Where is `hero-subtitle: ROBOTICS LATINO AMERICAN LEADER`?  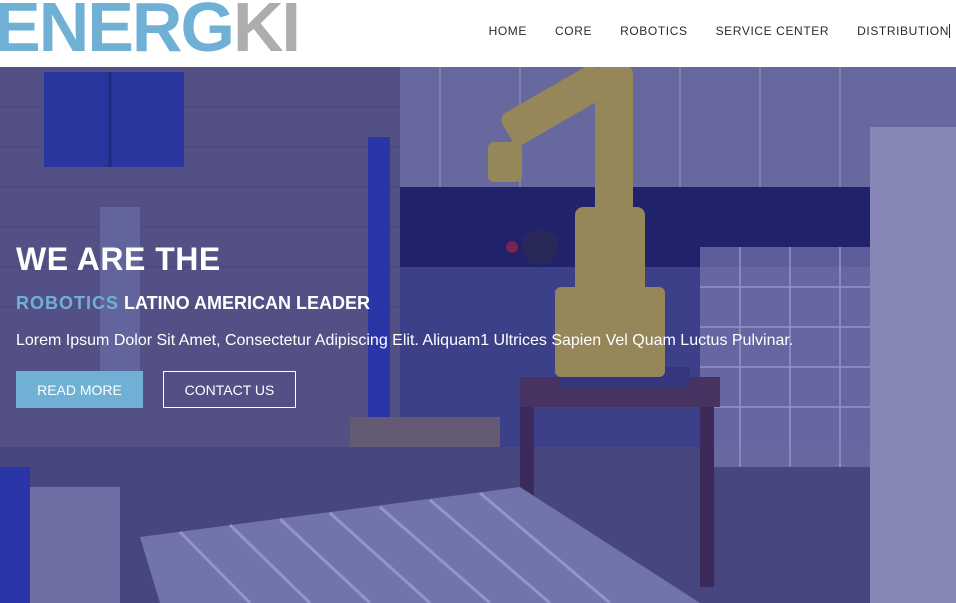
hero-subtitle: ROBOTICS LATINO AMERICAN LEADER is located at coordinates (193, 303).